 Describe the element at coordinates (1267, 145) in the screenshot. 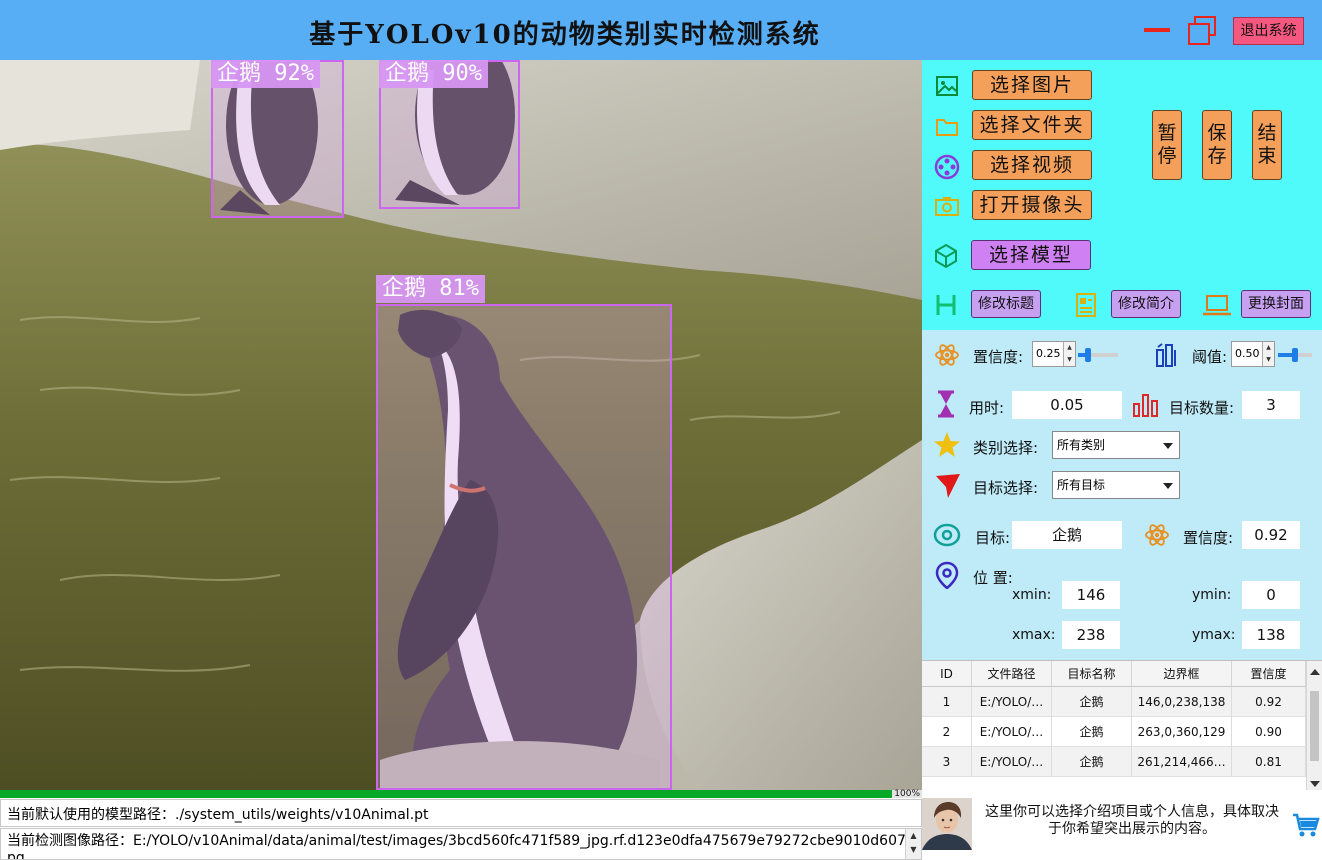

I see `end-button: 结束` at that location.